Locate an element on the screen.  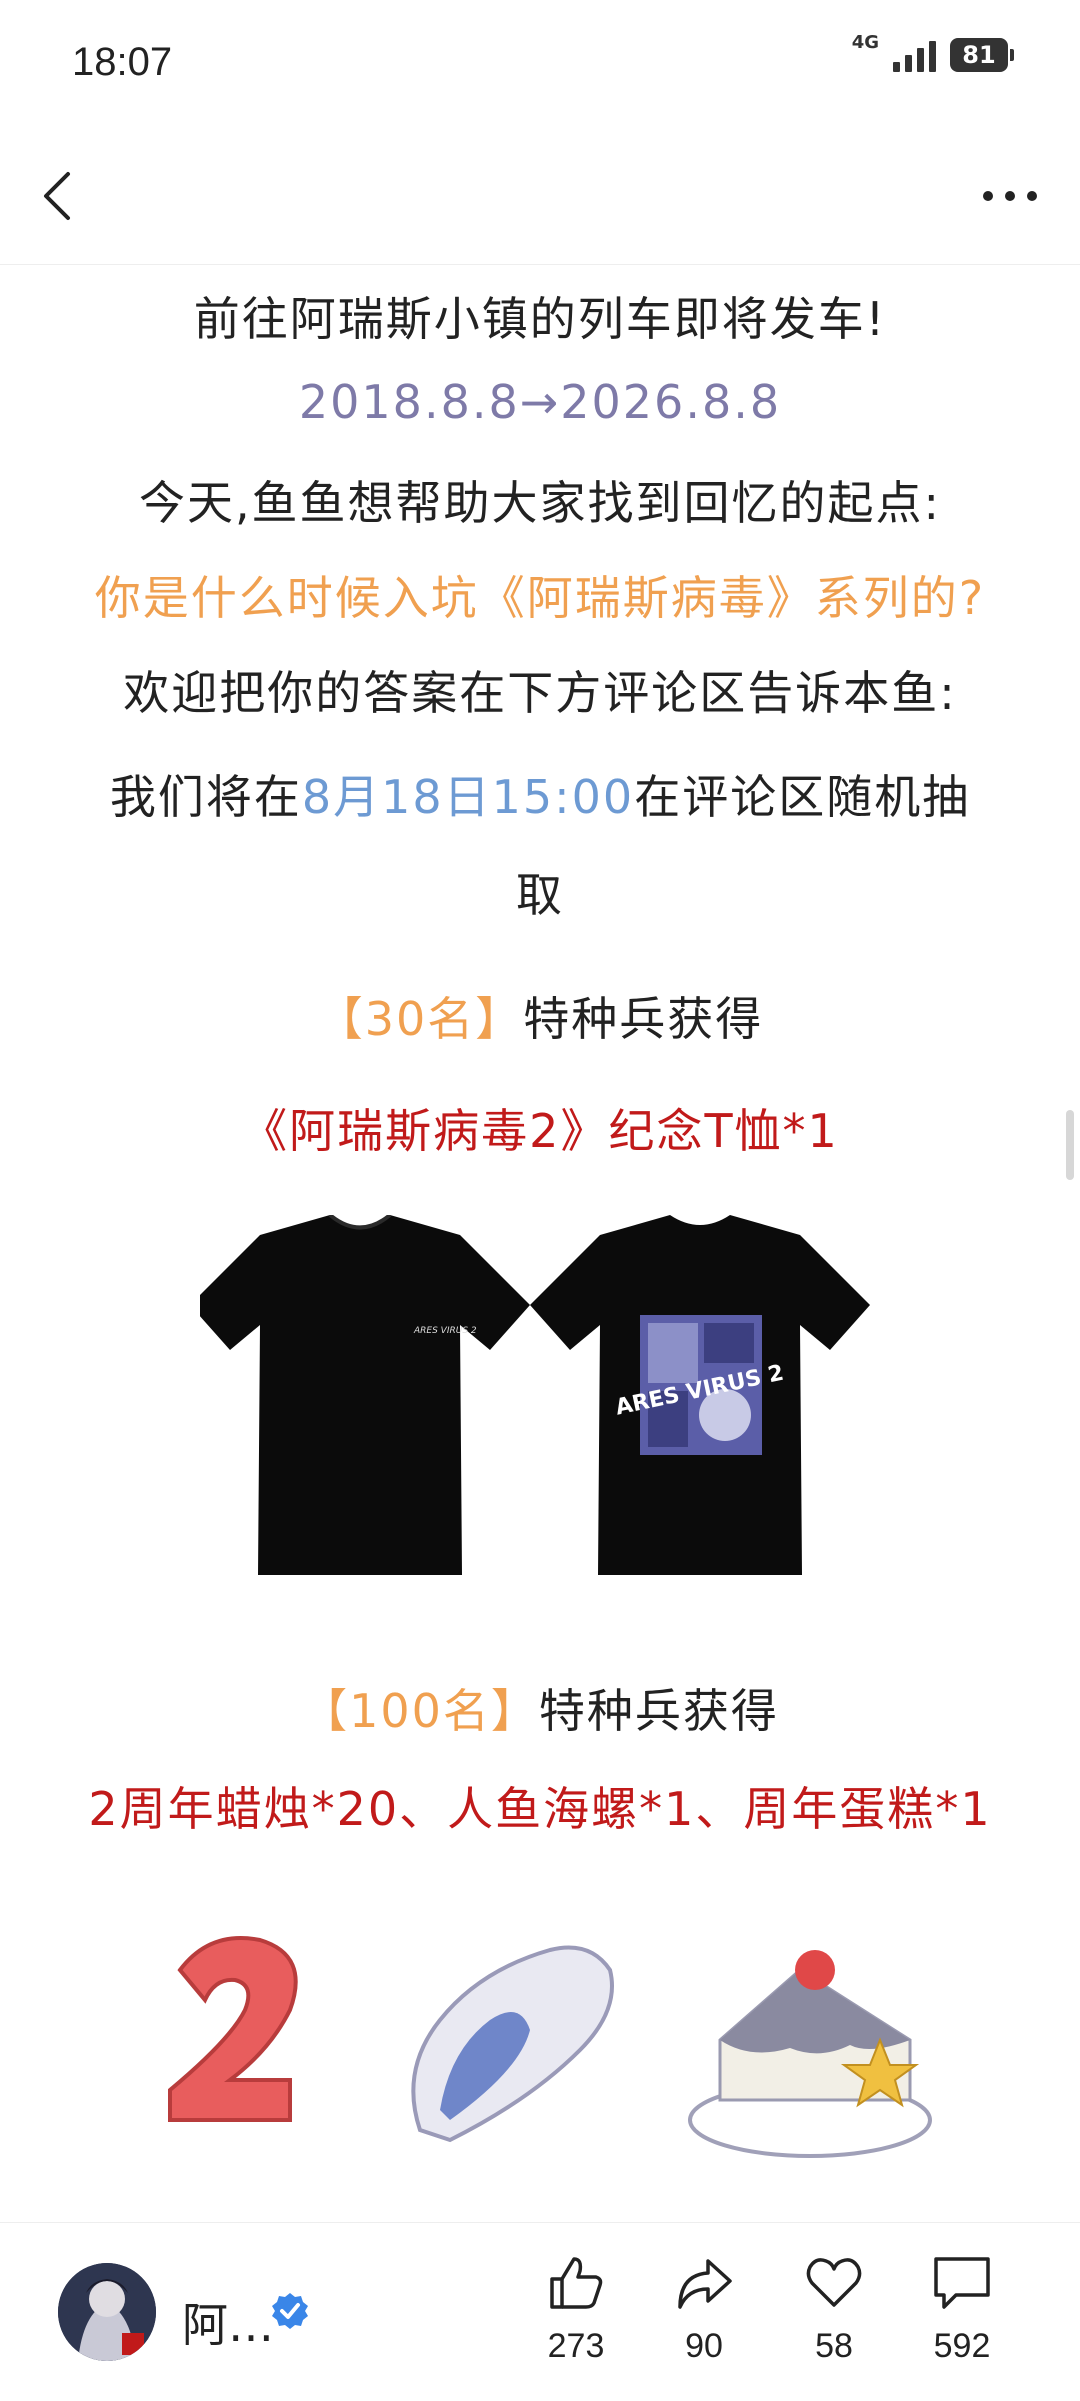
comment-count: 592 is located at coordinates (962, 2346).